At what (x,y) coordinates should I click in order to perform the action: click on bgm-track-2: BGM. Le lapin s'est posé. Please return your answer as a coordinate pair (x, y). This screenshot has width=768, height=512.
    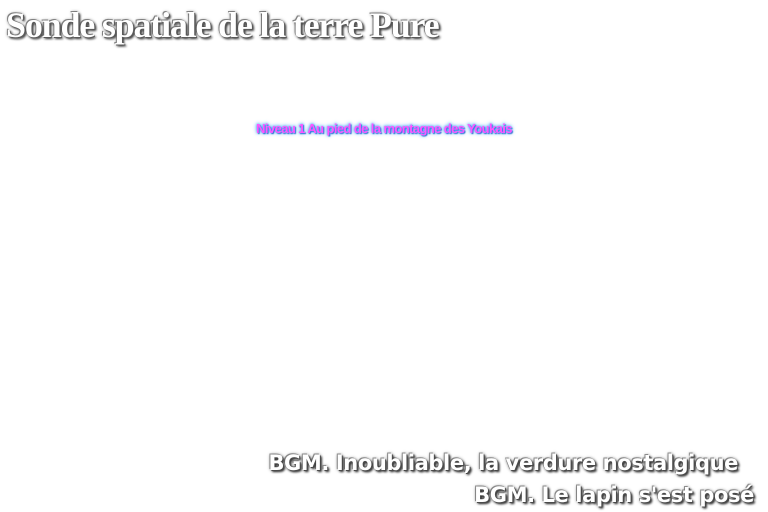
    Looking at the image, I should click on (614, 495).